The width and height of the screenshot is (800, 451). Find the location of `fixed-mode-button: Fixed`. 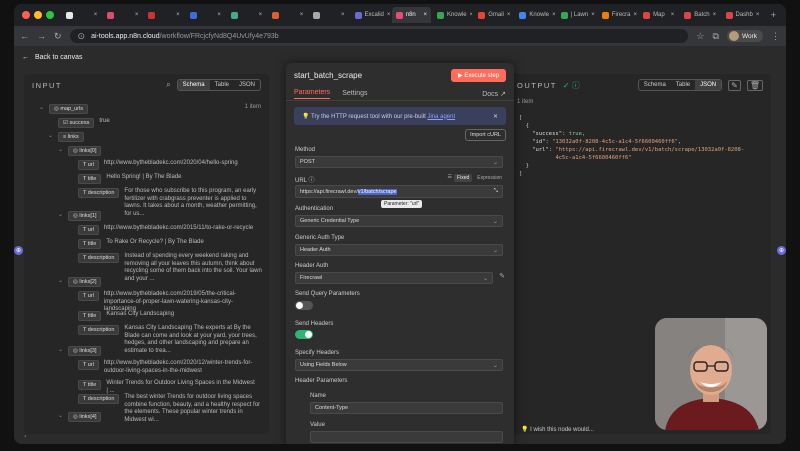

fixed-mode-button: Fixed is located at coordinates (463, 178).